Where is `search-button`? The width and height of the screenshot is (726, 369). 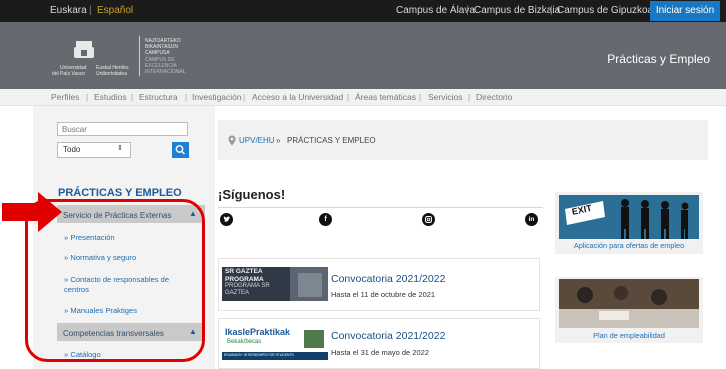
search-button is located at coordinates (180, 150).